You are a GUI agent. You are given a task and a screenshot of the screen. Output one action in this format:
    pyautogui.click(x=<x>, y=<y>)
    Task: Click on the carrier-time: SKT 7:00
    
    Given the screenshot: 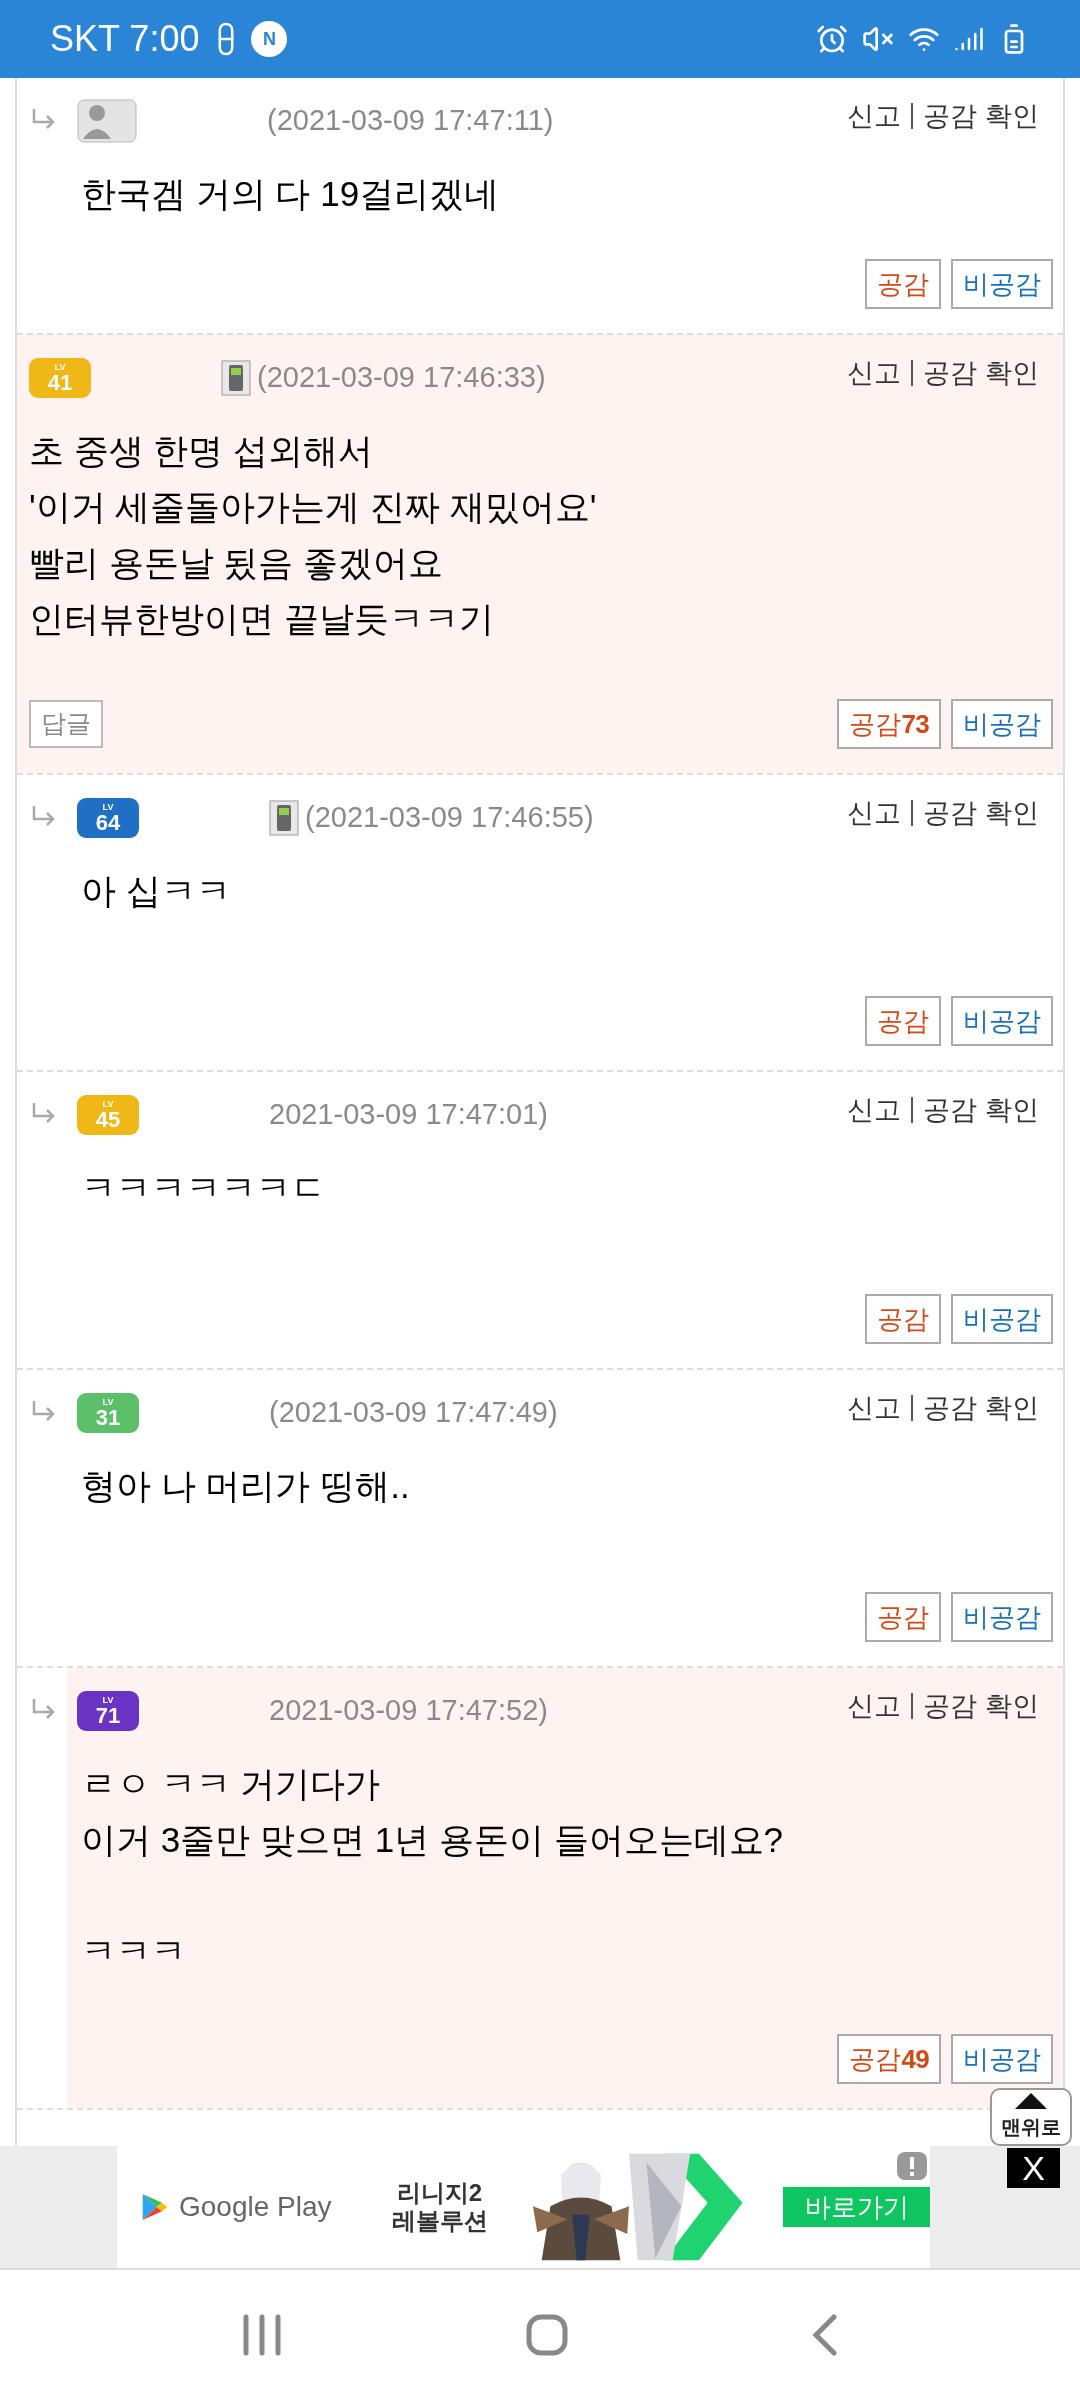 What is the action you would take?
    pyautogui.click(x=125, y=39)
    